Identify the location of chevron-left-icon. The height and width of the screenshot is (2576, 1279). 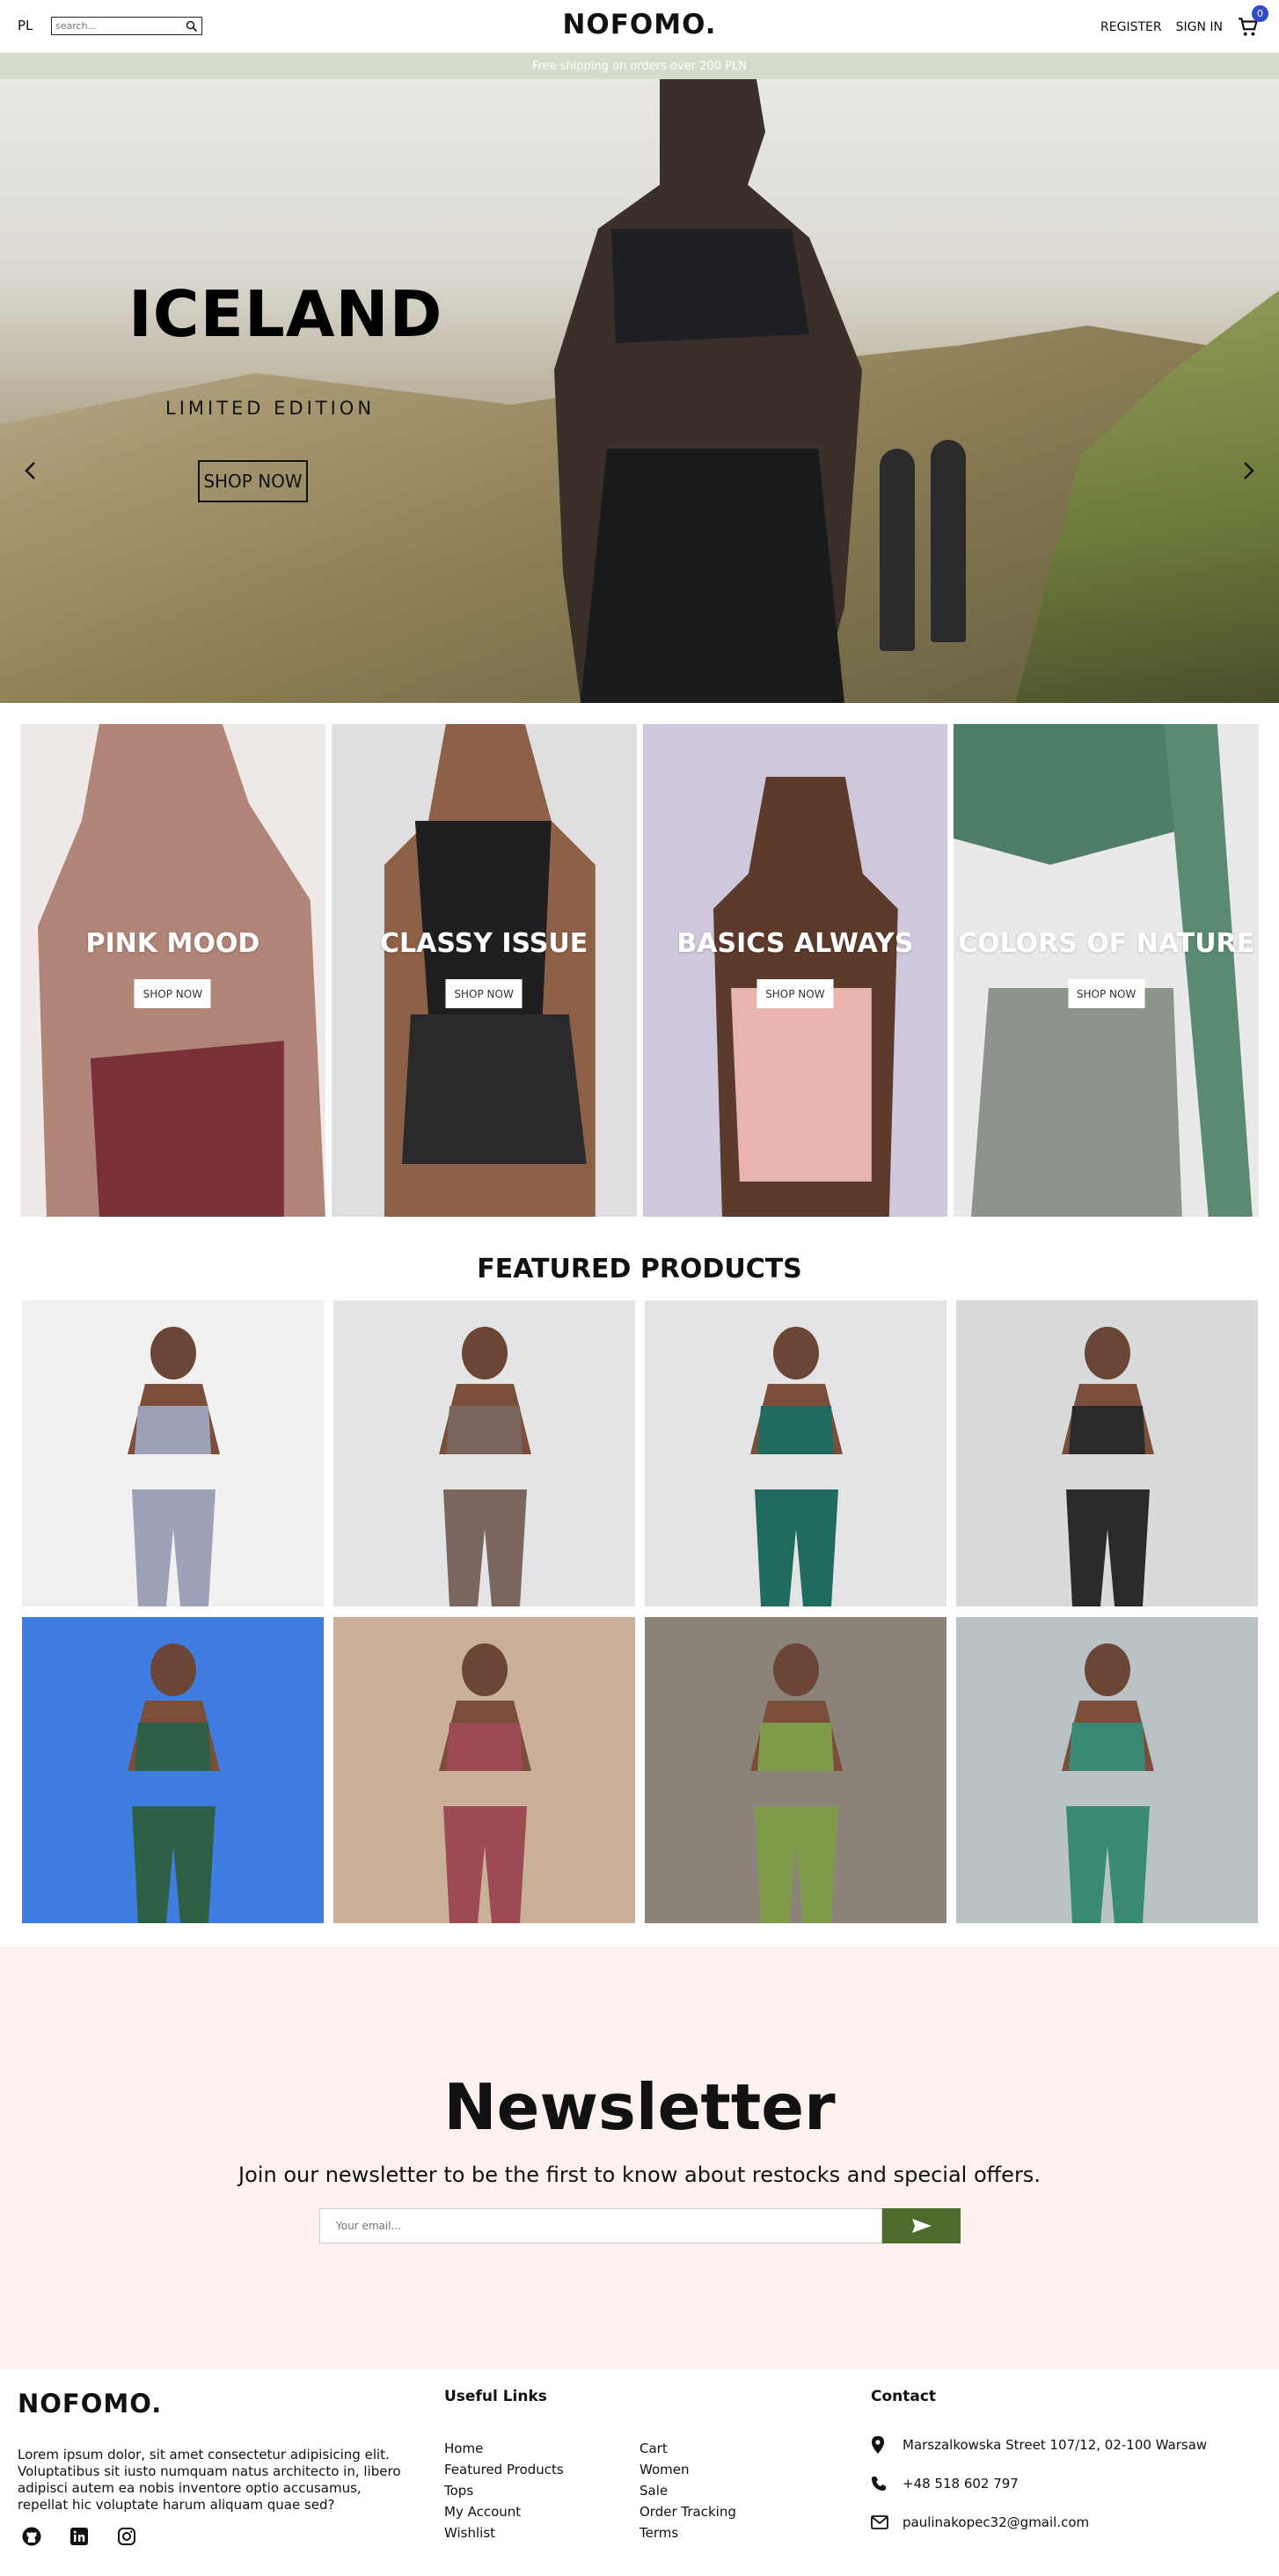
(30, 470).